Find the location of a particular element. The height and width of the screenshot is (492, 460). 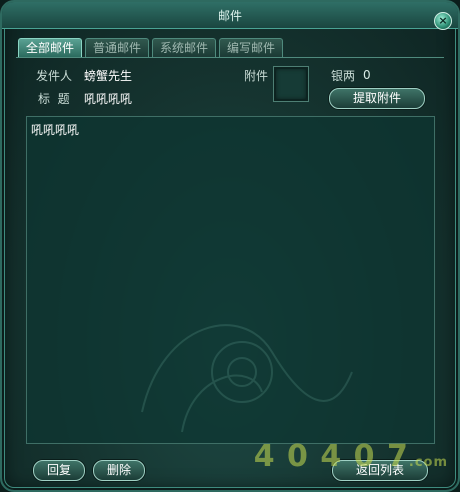

mail-body-text: 吼吼吼吼 is located at coordinates (55, 130).